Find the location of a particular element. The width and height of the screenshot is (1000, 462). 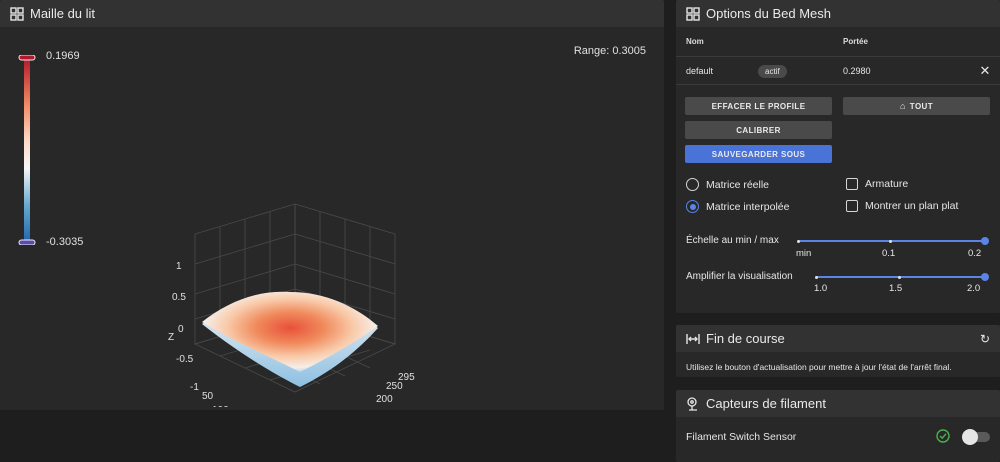

refresh-icon: ↻ is located at coordinates (985, 339).